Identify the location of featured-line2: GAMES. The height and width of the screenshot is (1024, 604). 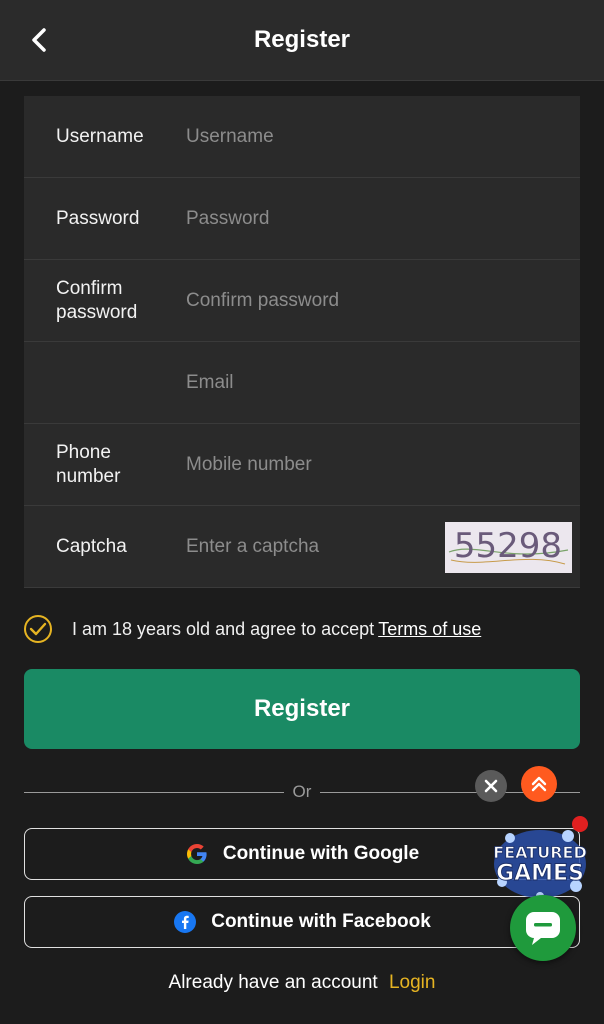
(540, 873).